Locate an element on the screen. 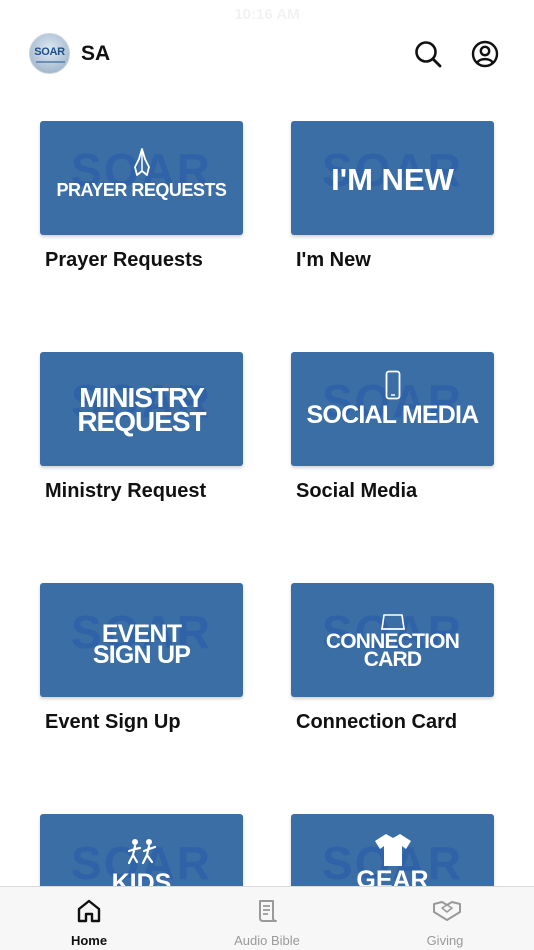 This screenshot has height=950, width=534. tile-ministry-request: SOAR MINISTRY REQUEST Ministry Request is located at coordinates (141, 427).